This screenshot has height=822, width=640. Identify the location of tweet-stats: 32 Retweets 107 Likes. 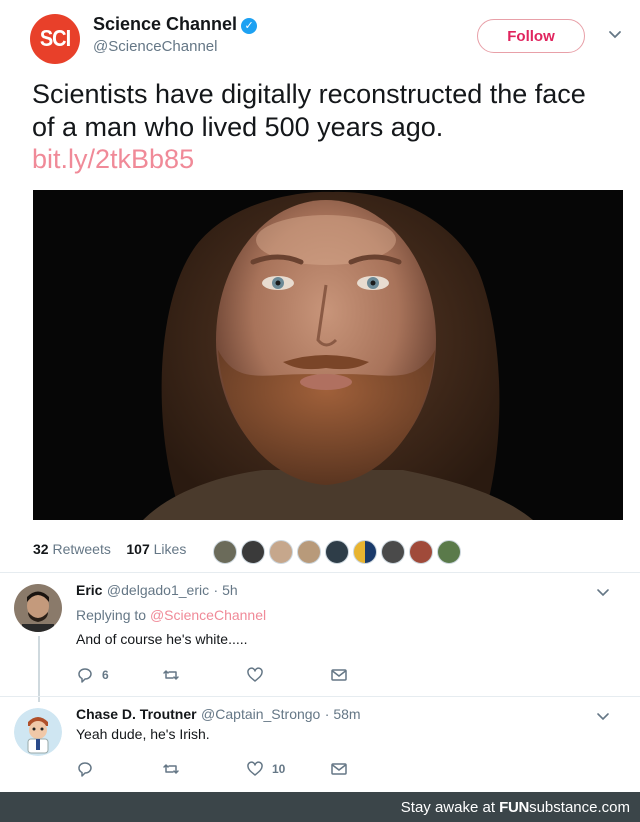
(109, 549).